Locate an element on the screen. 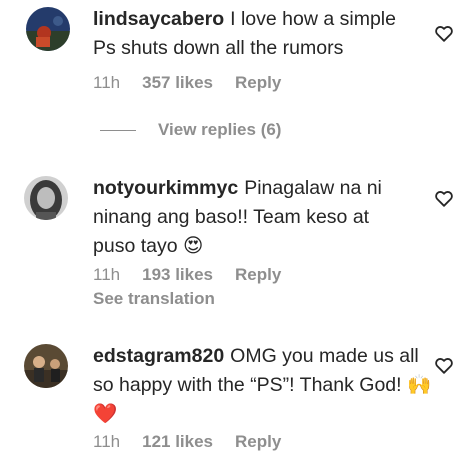  comment-meta: 11h 357 likes Reply is located at coordinates (198, 83).